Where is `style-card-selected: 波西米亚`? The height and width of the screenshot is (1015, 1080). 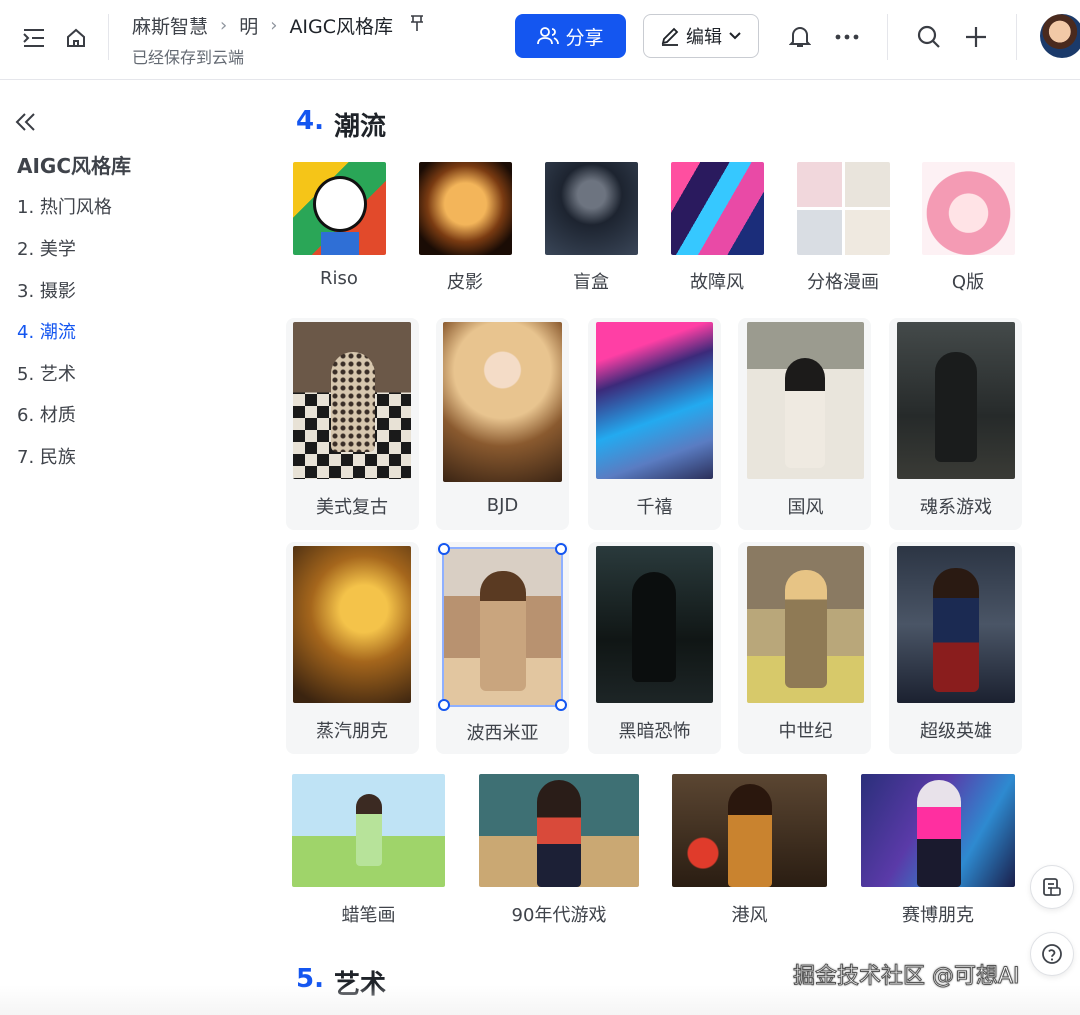
style-card-selected: 波西米亚 is located at coordinates (502, 646).